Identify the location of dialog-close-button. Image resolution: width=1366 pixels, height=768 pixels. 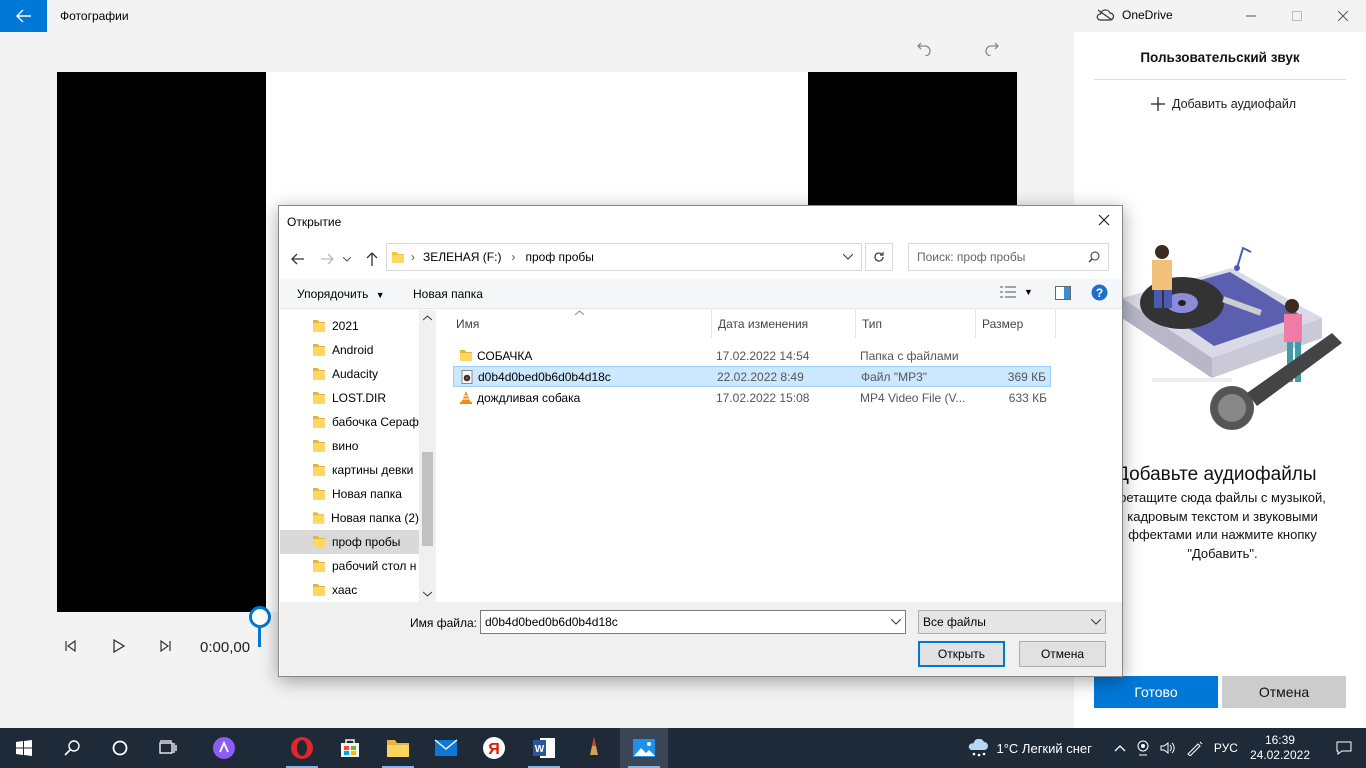
(1104, 221).